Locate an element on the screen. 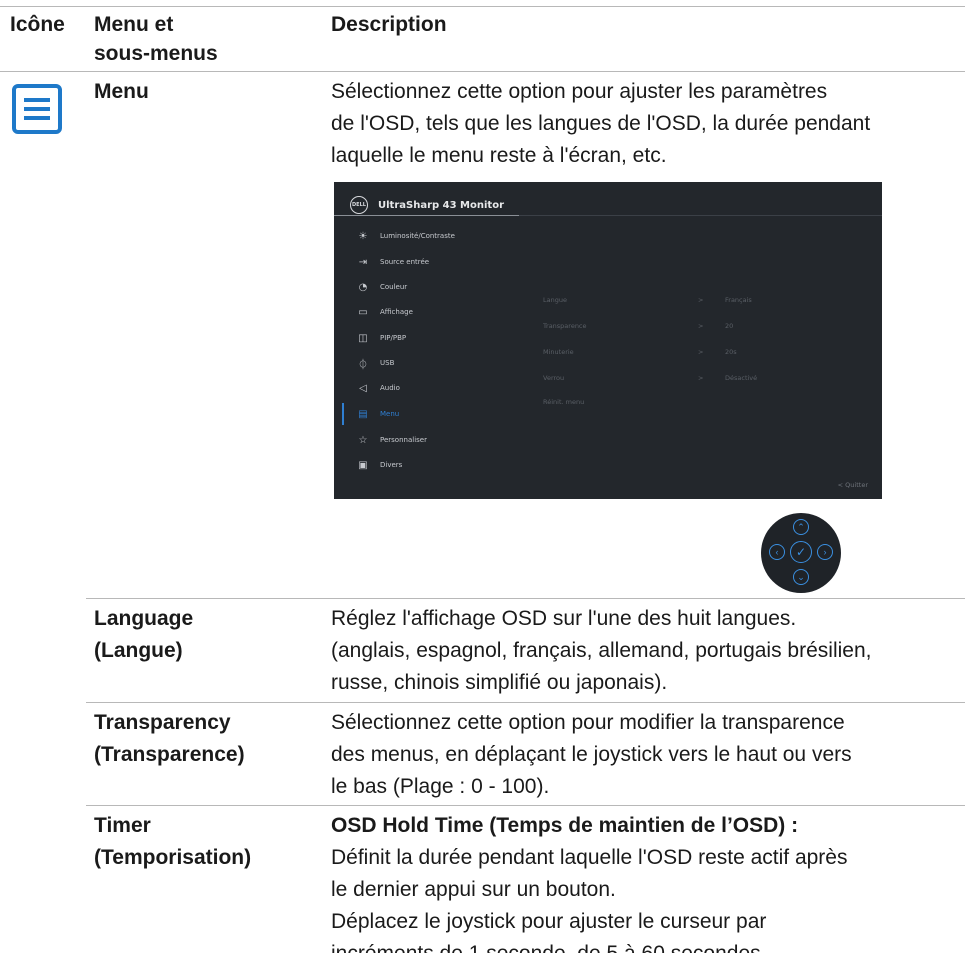  osd-title: UltraSharp 43 Monitor is located at coordinates (441, 205).